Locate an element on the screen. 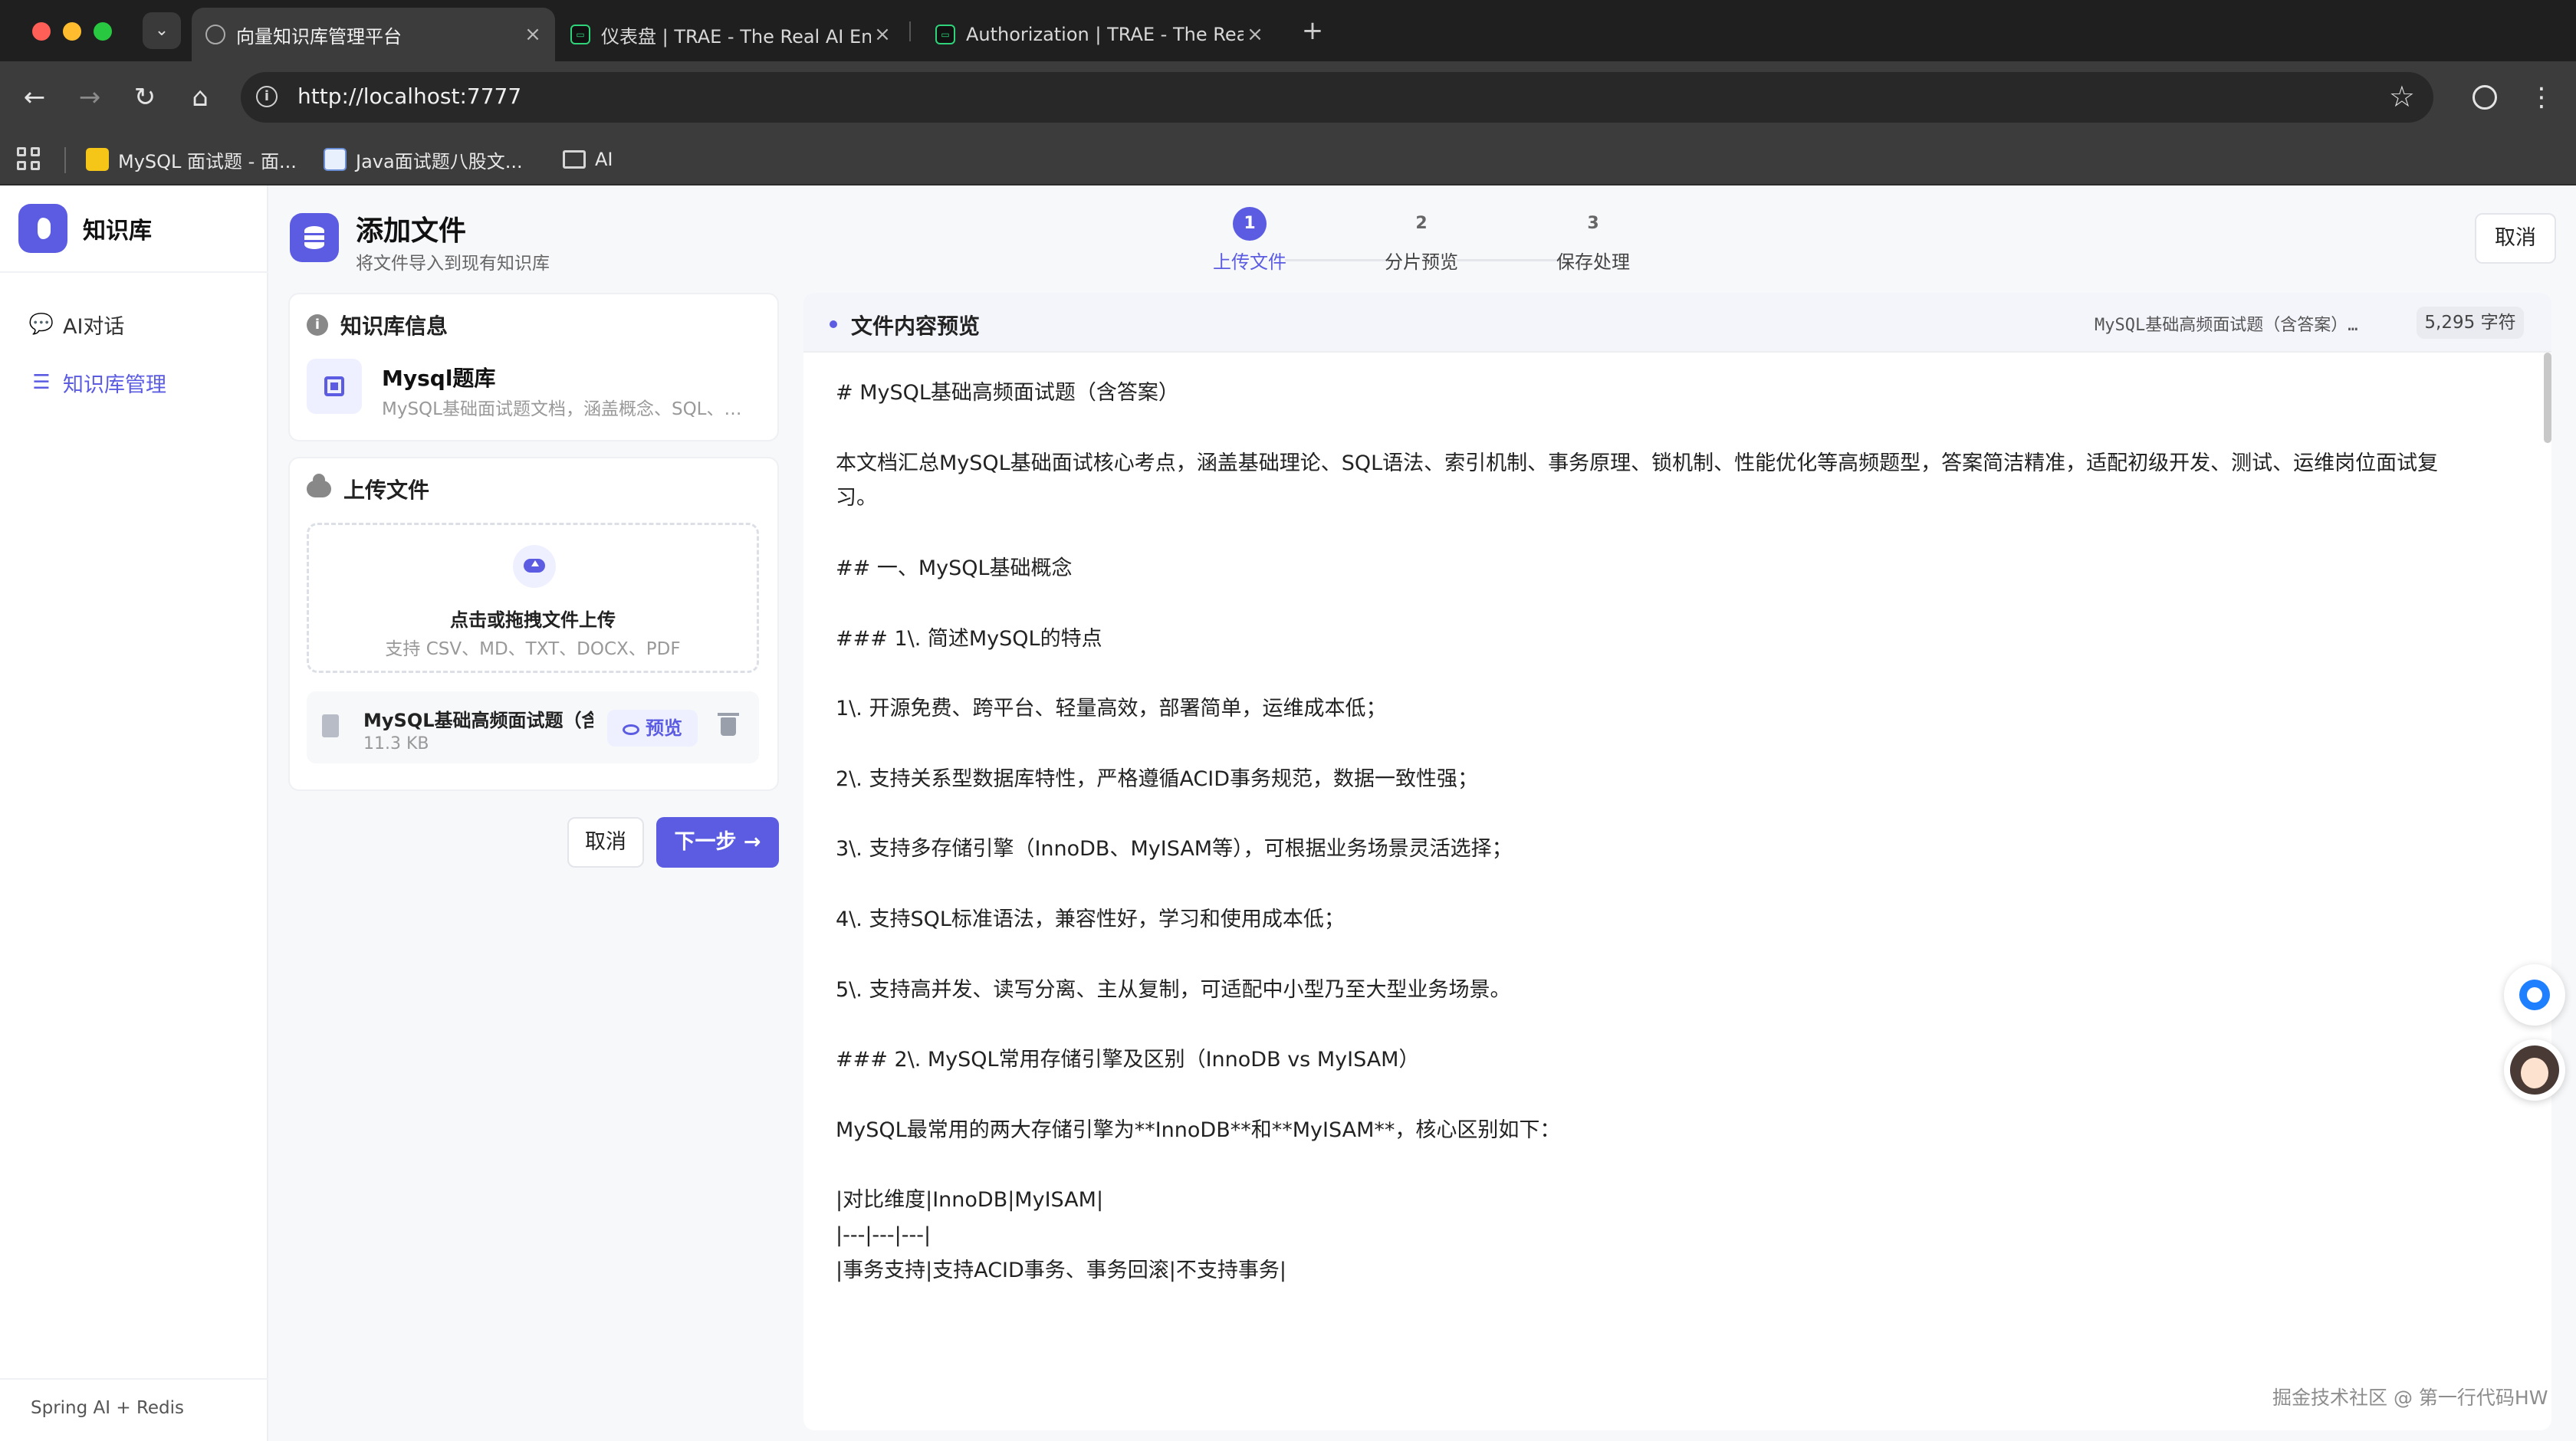 The width and height of the screenshot is (2576, 1441). floating-assistant-button is located at coordinates (2535, 995).